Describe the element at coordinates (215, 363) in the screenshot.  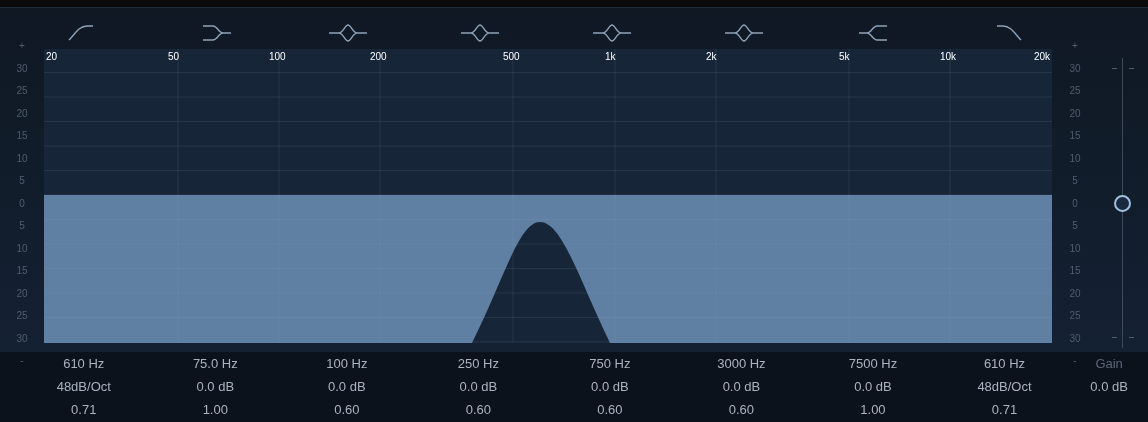
I see `band-frequency: 75.0 Hz` at that location.